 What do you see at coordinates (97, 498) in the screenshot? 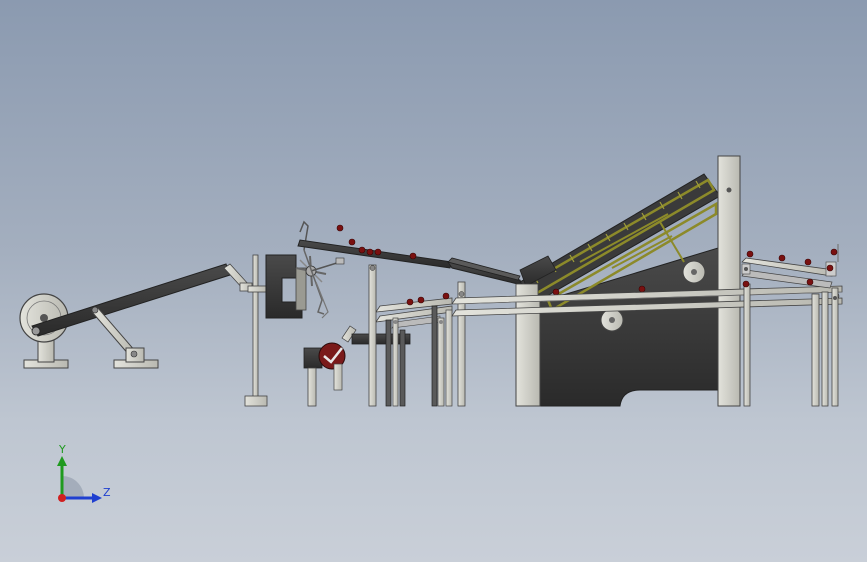
I see `z-axis-arrow-icon` at bounding box center [97, 498].